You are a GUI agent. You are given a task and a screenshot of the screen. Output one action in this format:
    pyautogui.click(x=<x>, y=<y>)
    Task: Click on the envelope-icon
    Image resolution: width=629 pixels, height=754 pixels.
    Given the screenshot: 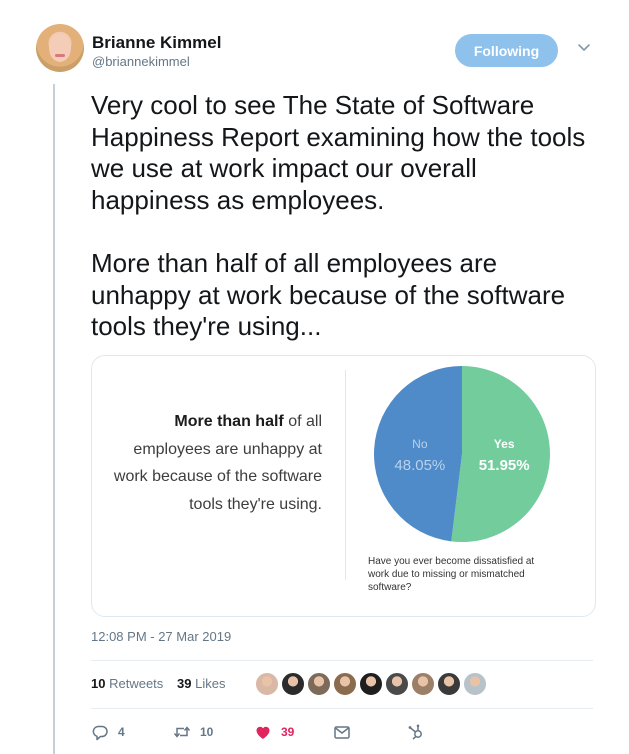 What is the action you would take?
    pyautogui.click(x=342, y=732)
    